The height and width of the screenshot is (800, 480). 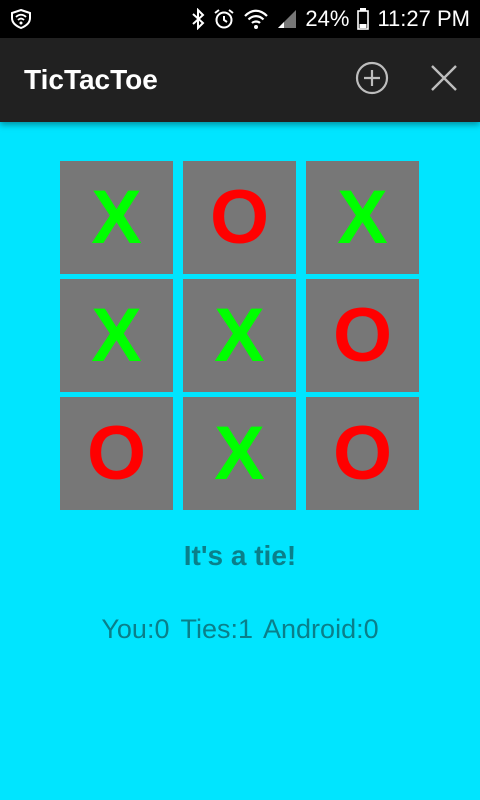 What do you see at coordinates (116, 453) in the screenshot?
I see `board-cell-7: O` at bounding box center [116, 453].